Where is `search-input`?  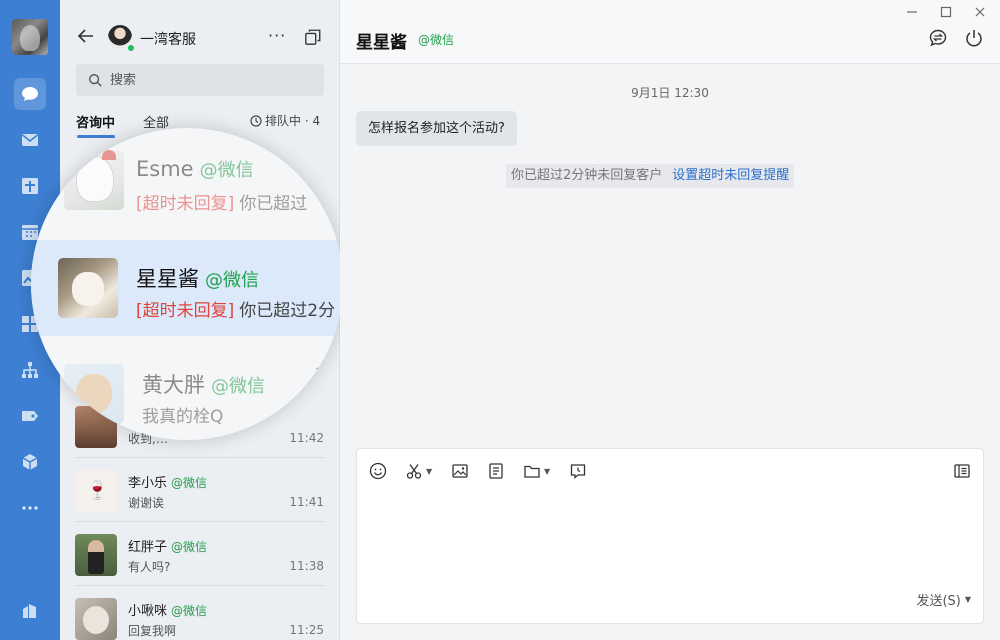 search-input is located at coordinates (210, 80).